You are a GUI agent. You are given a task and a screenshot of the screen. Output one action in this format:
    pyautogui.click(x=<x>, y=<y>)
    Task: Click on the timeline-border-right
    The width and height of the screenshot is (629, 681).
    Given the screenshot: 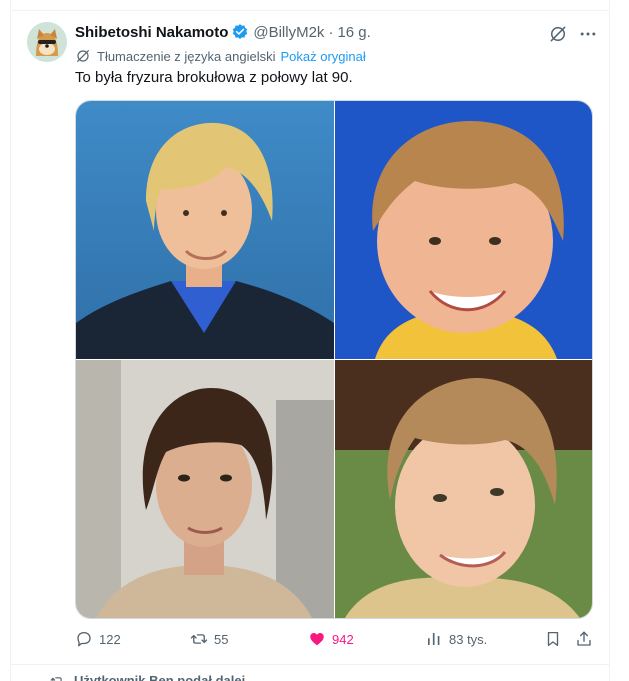 What is the action you would take?
    pyautogui.click(x=609, y=340)
    